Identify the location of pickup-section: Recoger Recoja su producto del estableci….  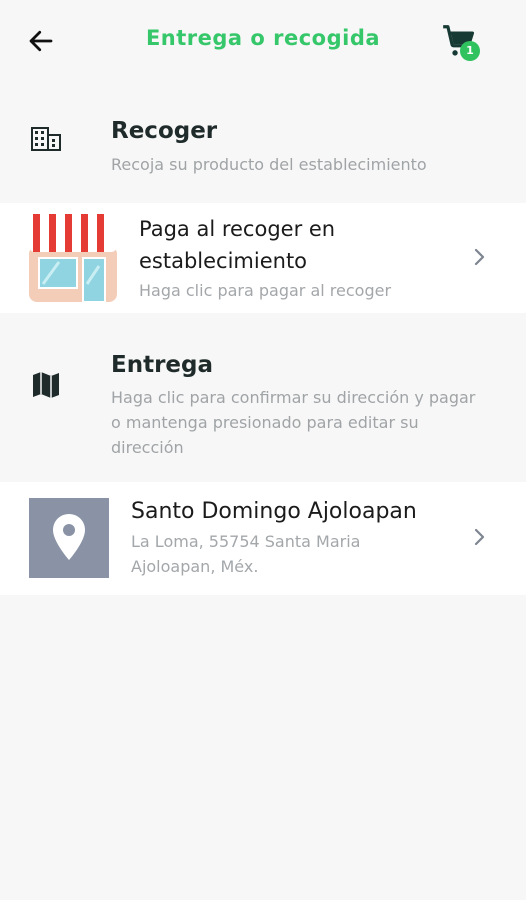
(263, 154).